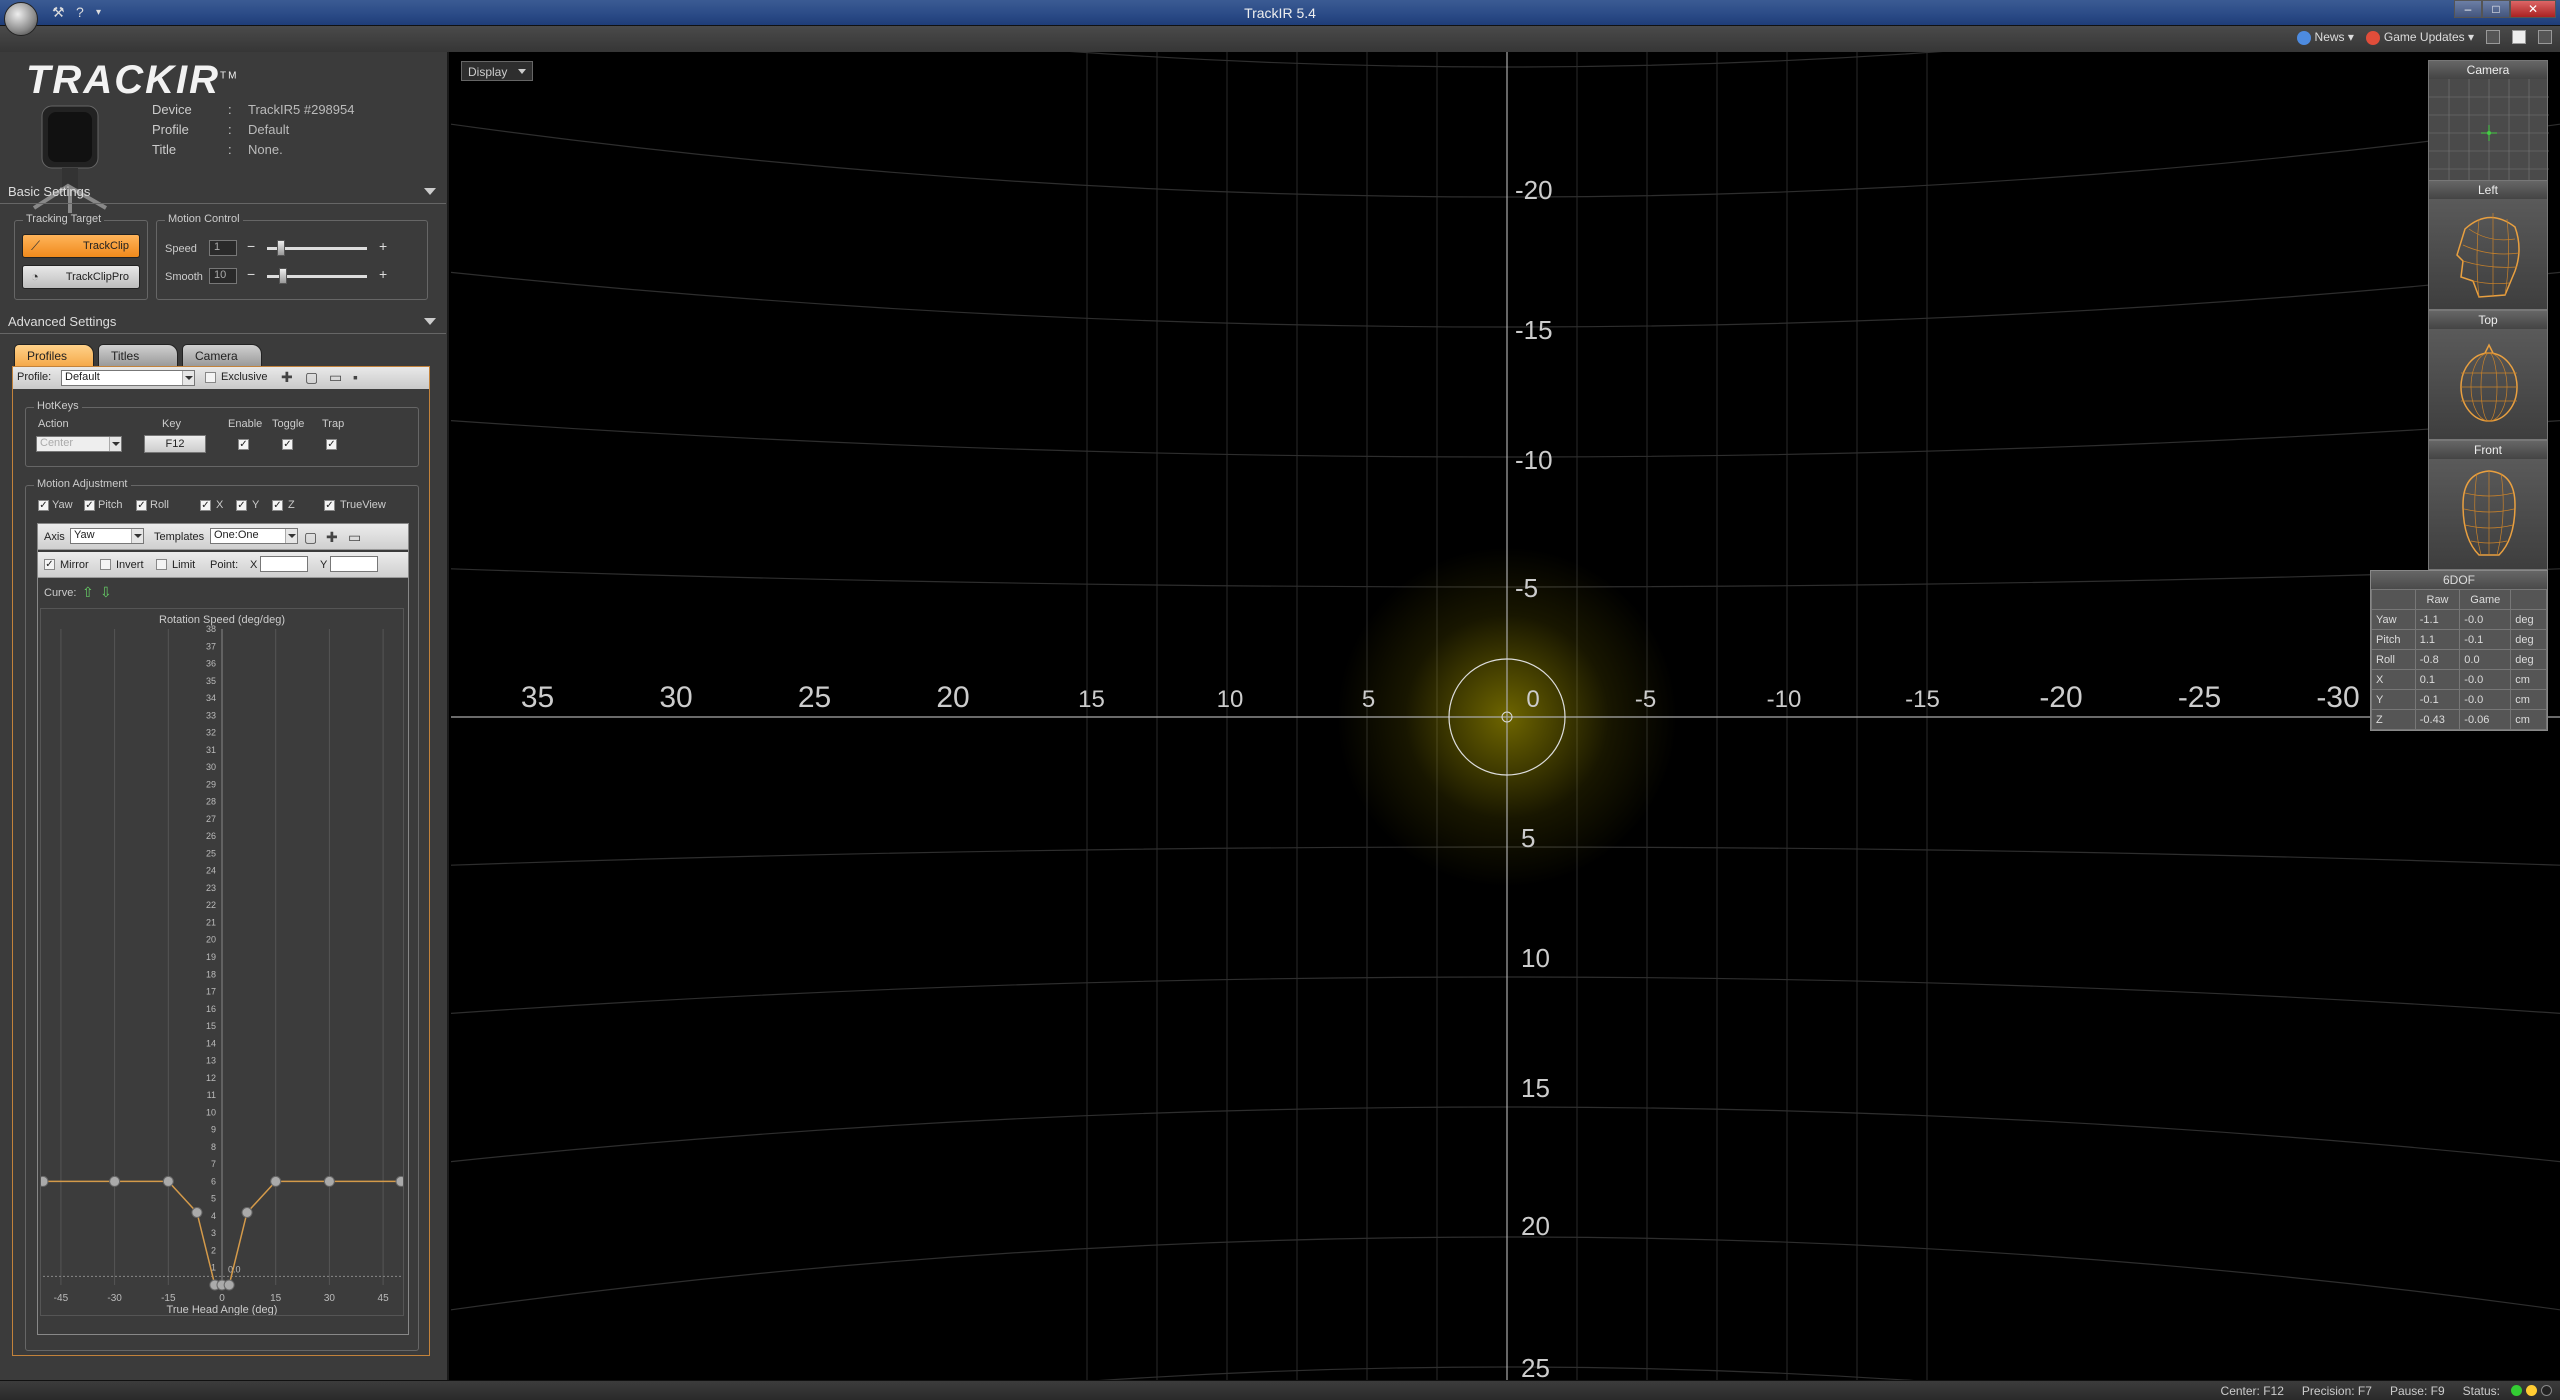 The width and height of the screenshot is (2560, 1400). What do you see at coordinates (355, 377) in the screenshot?
I see `save-profile-icon: ▪` at bounding box center [355, 377].